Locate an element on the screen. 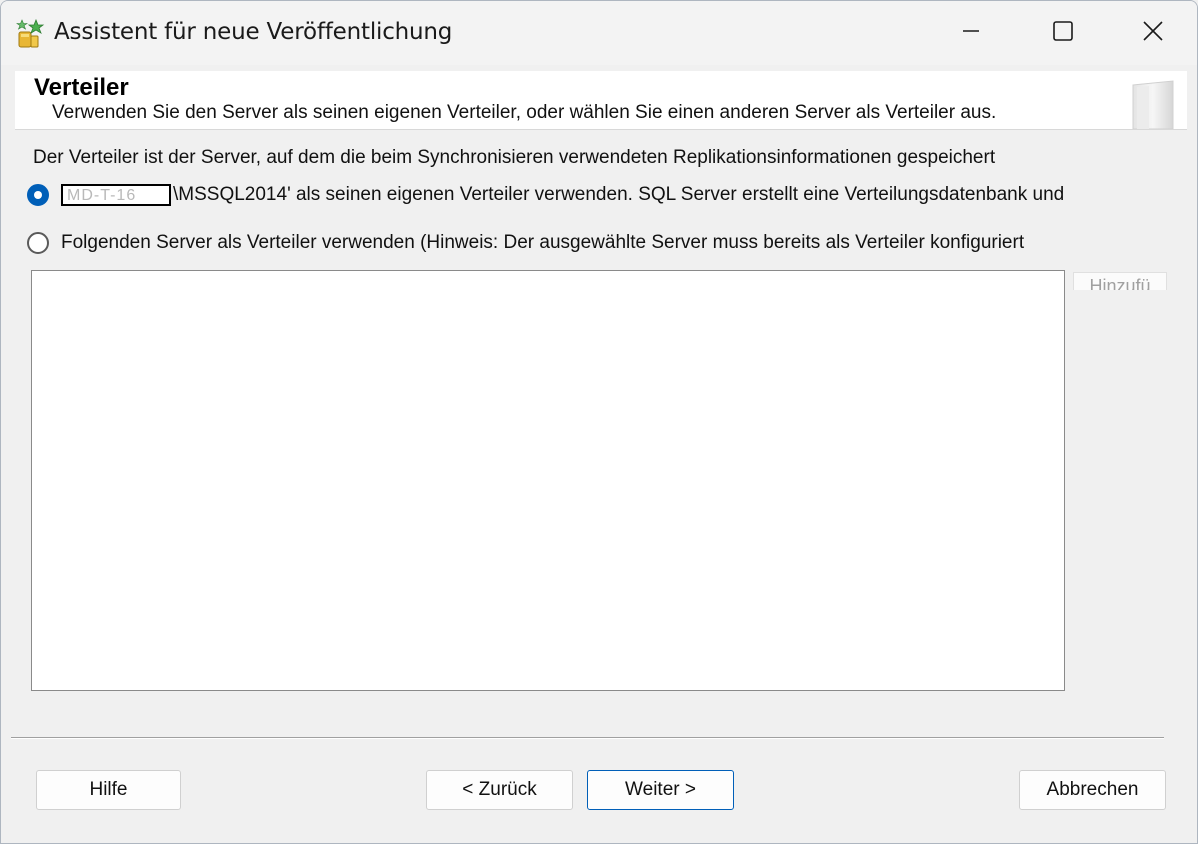 This screenshot has height=844, width=1198. close-icon is located at coordinates (1153, 33).